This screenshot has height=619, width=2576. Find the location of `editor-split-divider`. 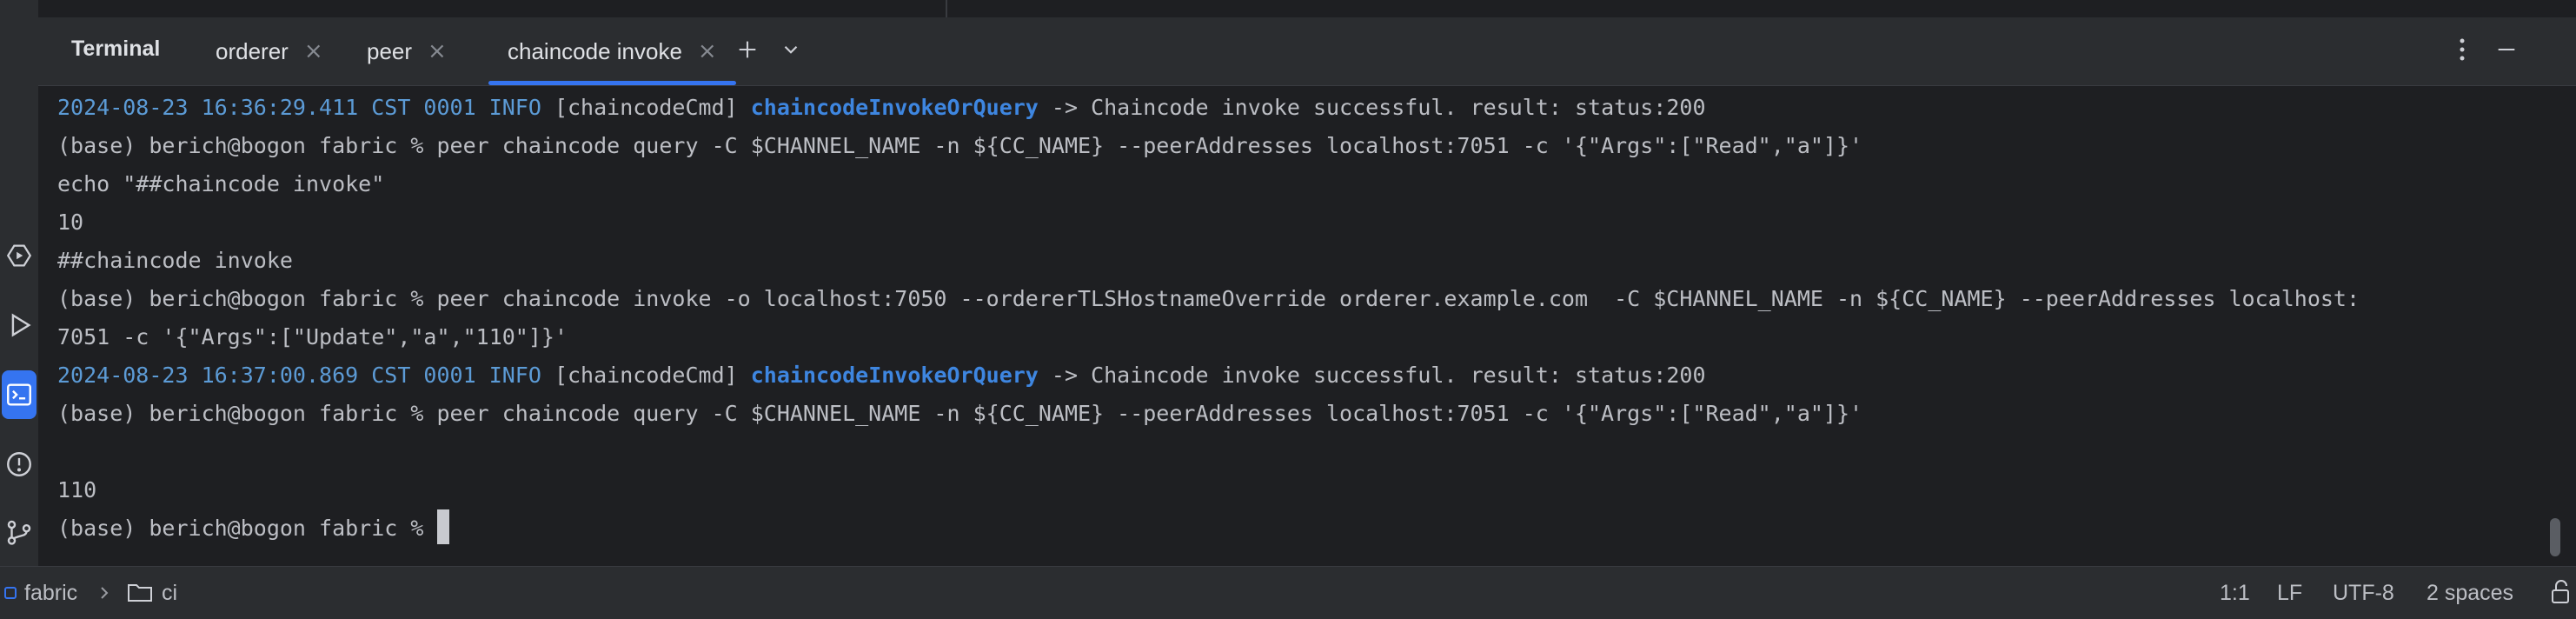

editor-split-divider is located at coordinates (946, 8).